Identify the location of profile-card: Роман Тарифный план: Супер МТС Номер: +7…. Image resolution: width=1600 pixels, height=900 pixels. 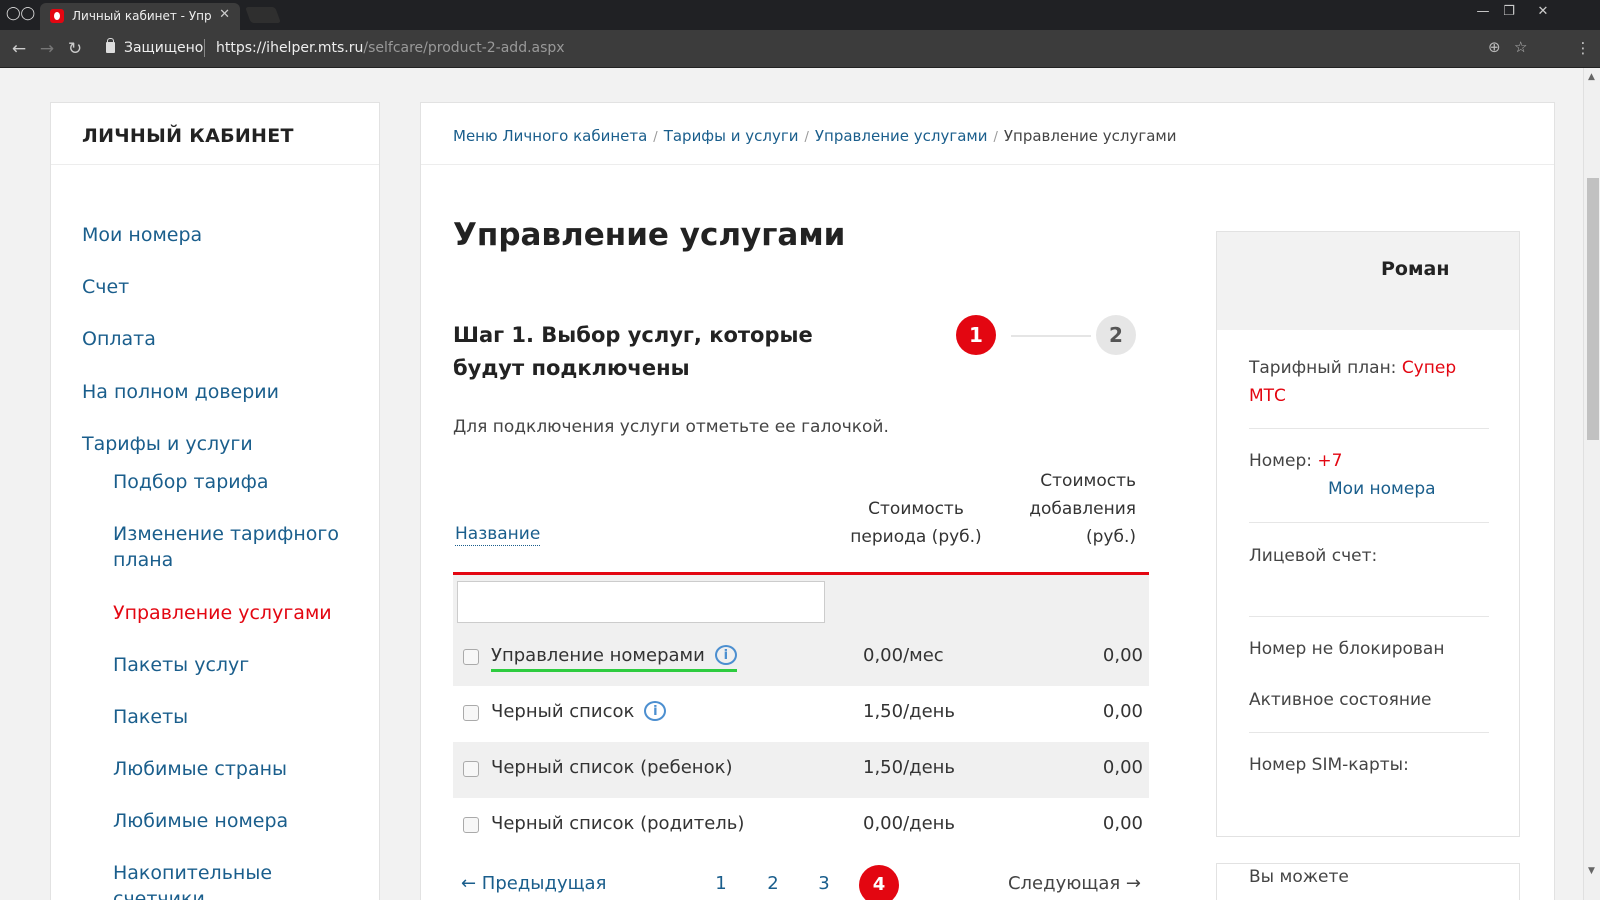
(1368, 534).